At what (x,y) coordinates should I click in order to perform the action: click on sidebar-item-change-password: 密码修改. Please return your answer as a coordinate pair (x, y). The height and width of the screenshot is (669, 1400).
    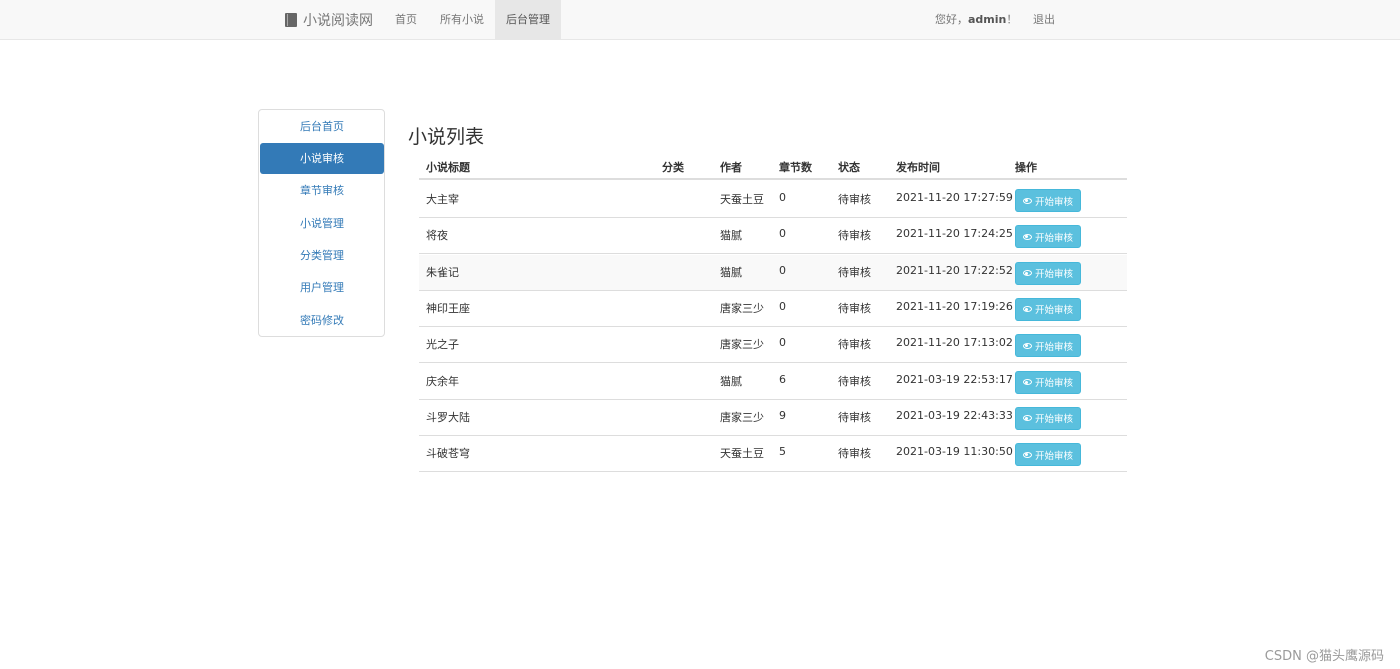
    Looking at the image, I should click on (322, 320).